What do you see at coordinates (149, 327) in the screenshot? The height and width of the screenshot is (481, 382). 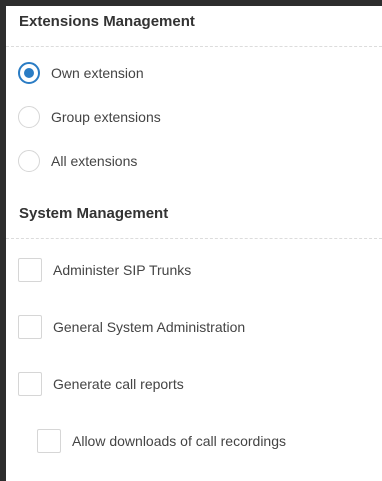 I see `checkbox-label-general-system-administration: General System Administration` at bounding box center [149, 327].